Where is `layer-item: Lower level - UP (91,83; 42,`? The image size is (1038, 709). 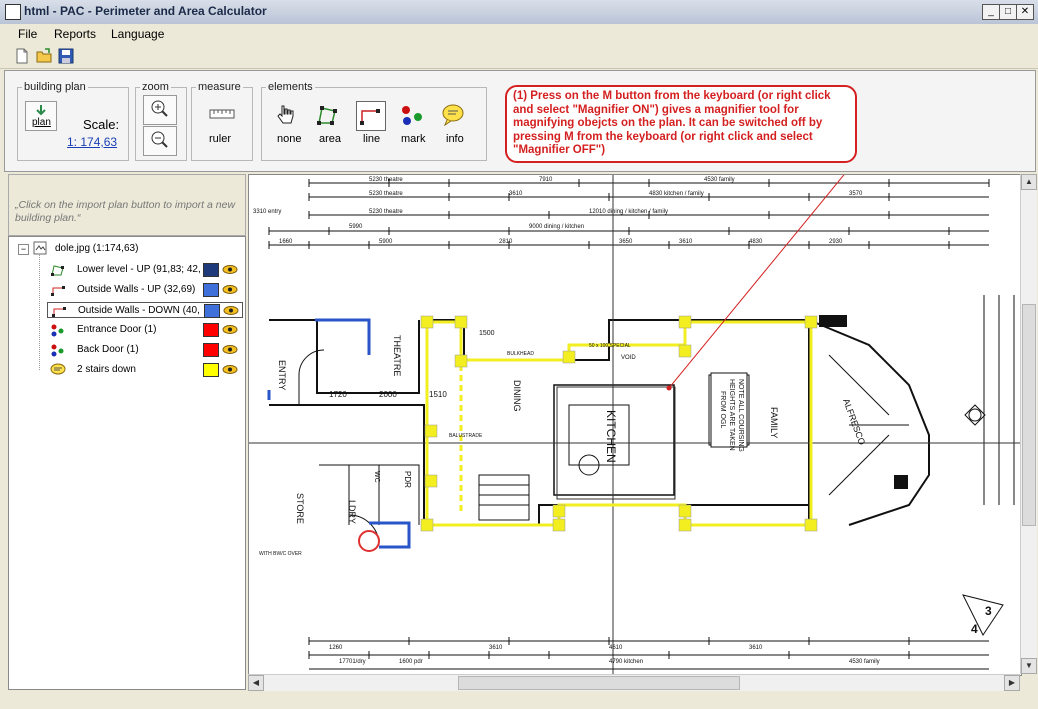
layer-item: Lower level - UP (91,83; 42, is located at coordinates (145, 270).